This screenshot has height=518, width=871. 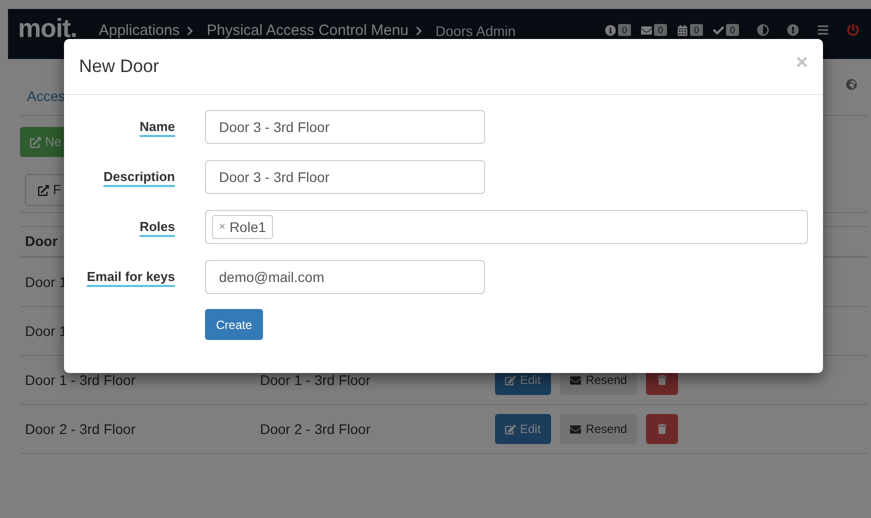 What do you see at coordinates (853, 30) in the screenshot?
I see `power-icon` at bounding box center [853, 30].